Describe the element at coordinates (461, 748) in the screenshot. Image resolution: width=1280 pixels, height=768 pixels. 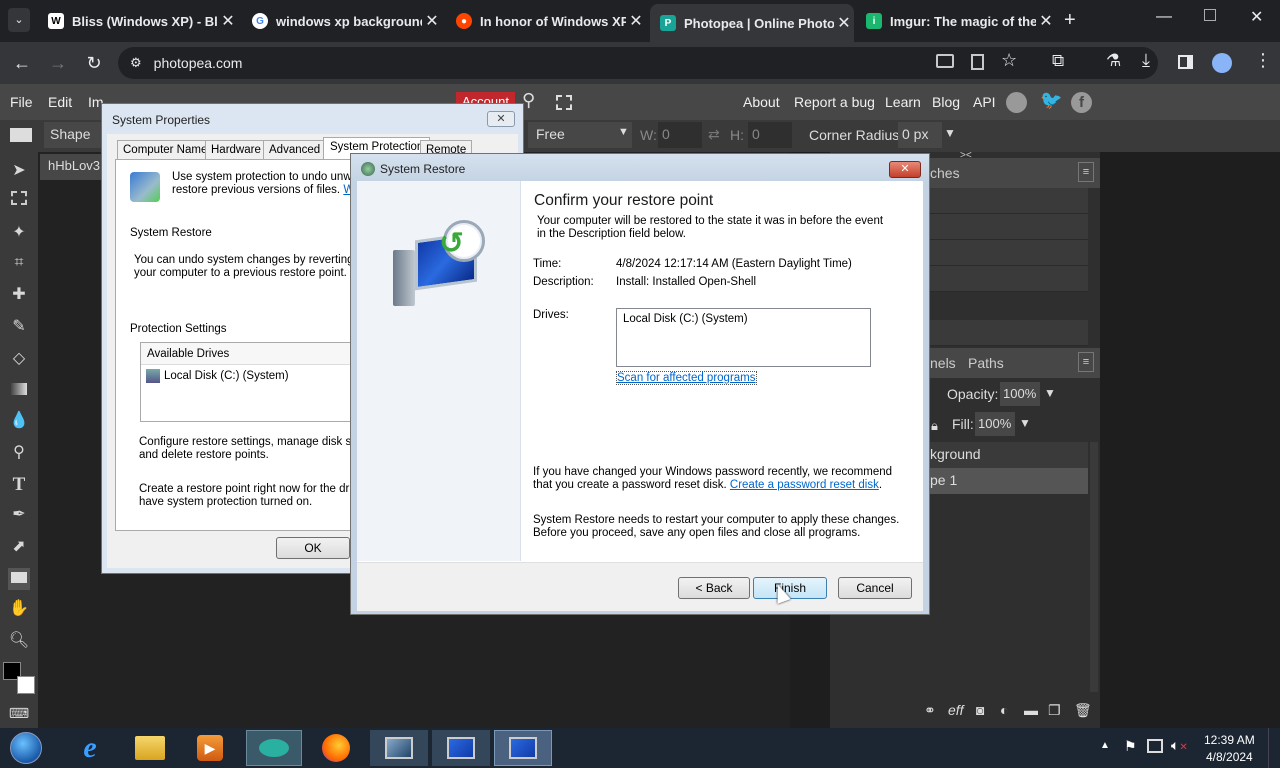
I see `system-properties-taskbar-icon` at that location.